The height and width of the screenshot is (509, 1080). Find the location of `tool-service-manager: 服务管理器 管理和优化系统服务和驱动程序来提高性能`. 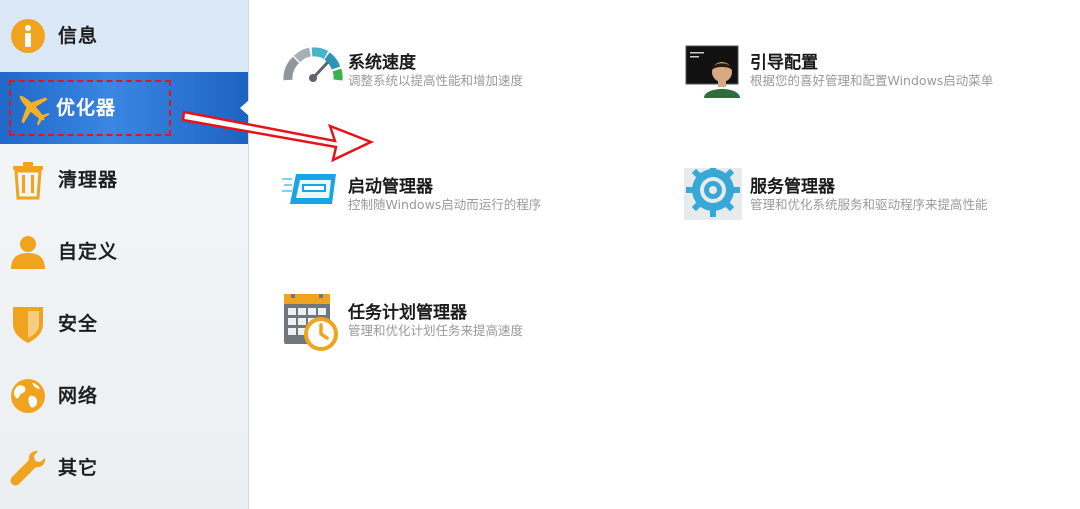

tool-service-manager: 服务管理器 管理和优化系统服务和驱动程序来提高性能 is located at coordinates (854, 199).